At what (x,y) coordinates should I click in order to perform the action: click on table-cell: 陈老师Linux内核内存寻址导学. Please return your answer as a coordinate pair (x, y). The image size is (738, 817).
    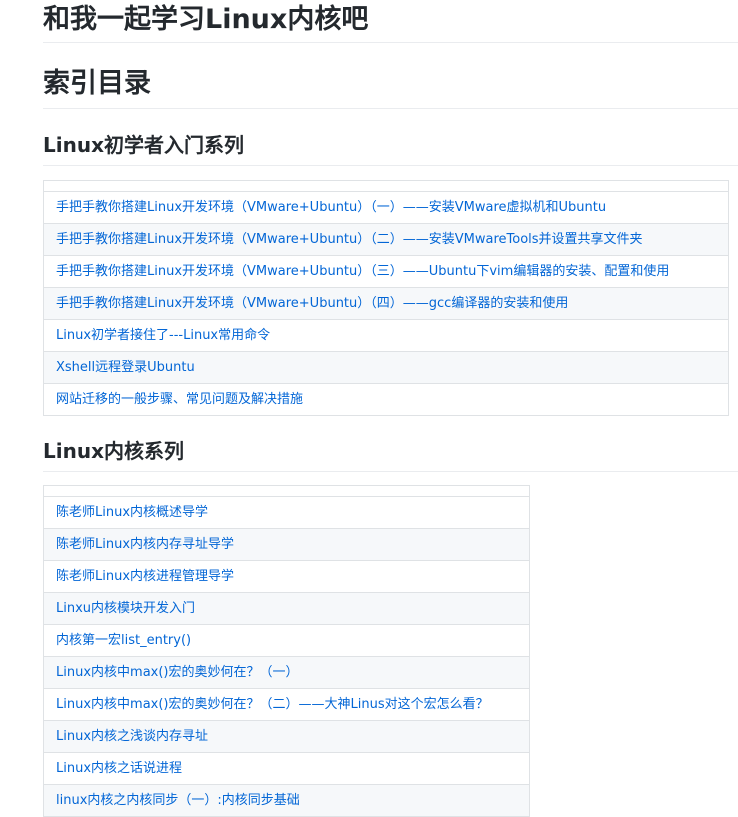
    Looking at the image, I should click on (286, 544).